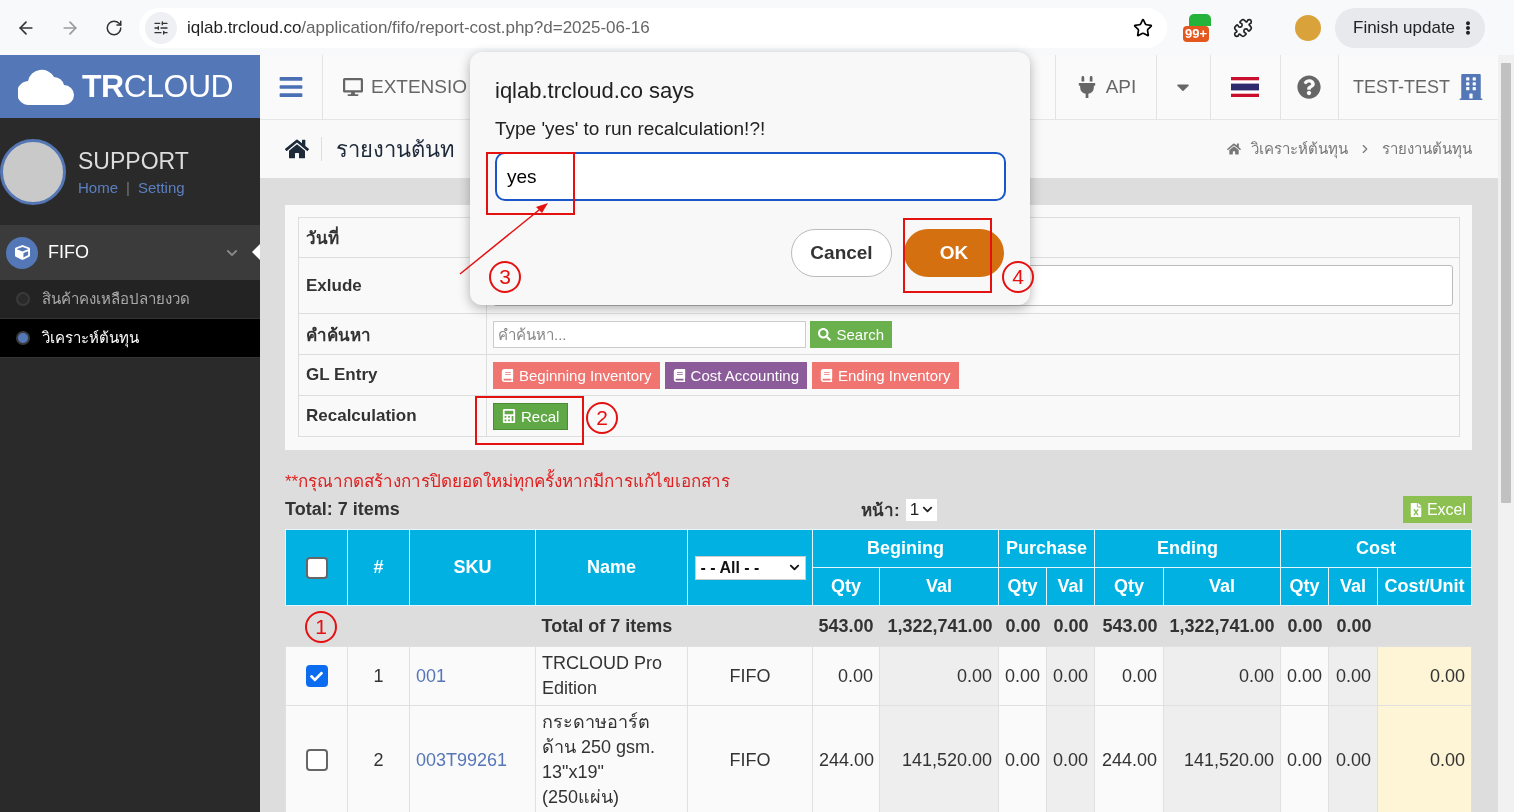 This screenshot has width=1514, height=812. I want to click on gl-entry-button: Ending Inventory, so click(885, 375).